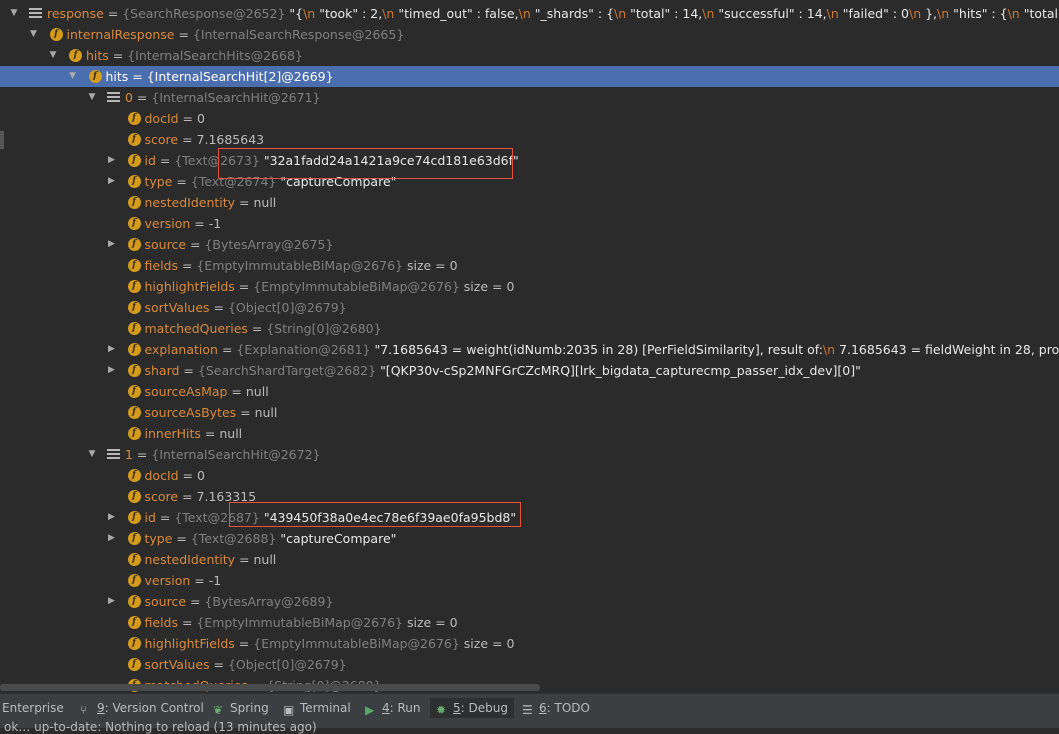 The image size is (1059, 734). I want to click on tree-row-text: score = 7.1685643, so click(205, 139).